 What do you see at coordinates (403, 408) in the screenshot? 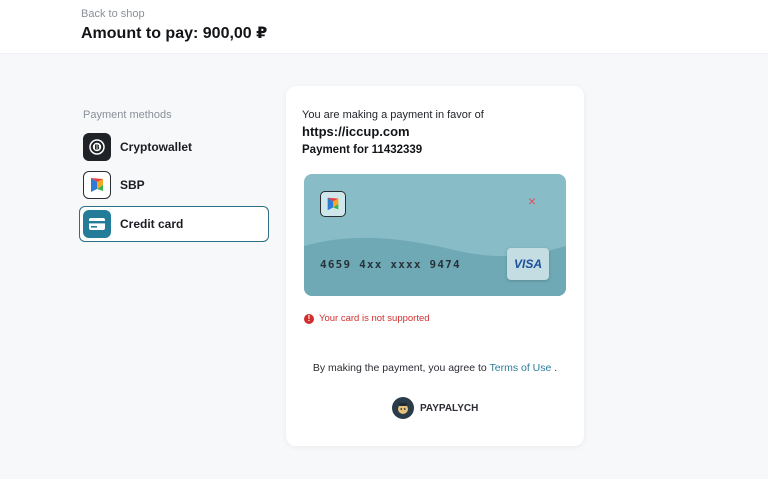
I see `paypalych-logo-icon` at bounding box center [403, 408].